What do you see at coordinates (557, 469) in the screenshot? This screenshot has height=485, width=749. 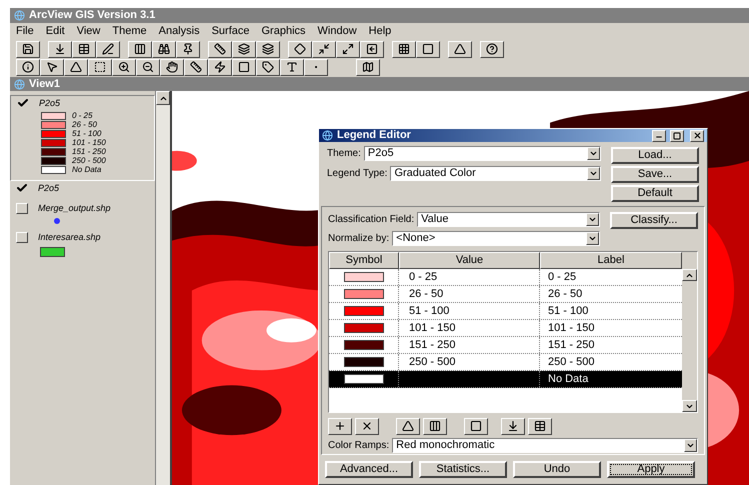 I see `dialog-button: Undo` at bounding box center [557, 469].